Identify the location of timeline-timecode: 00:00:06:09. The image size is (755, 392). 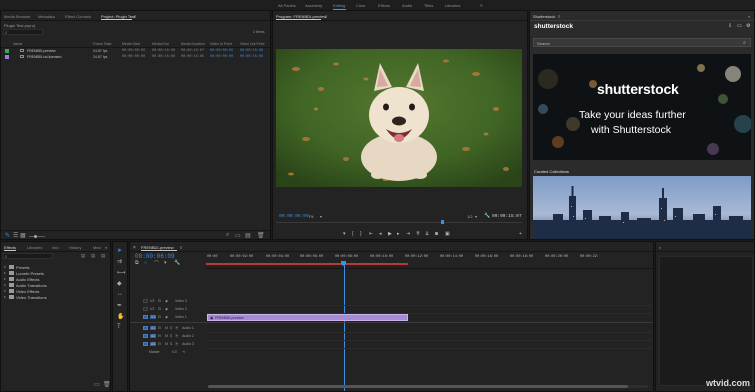
(155, 256).